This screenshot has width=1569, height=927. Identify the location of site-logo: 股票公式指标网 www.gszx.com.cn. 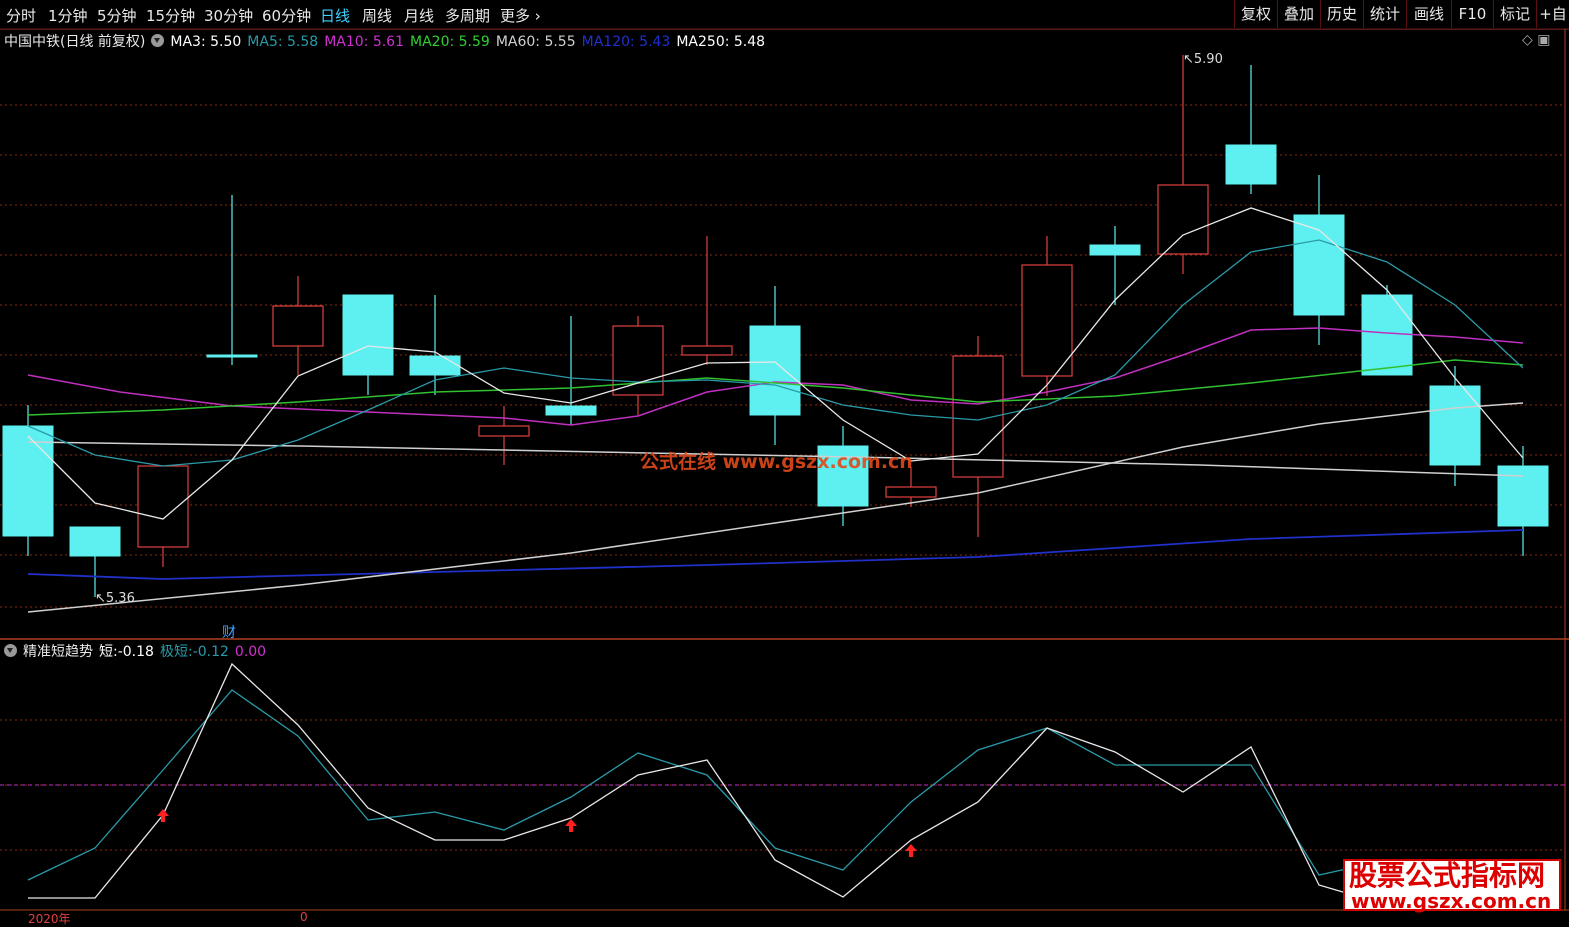
(1452, 885).